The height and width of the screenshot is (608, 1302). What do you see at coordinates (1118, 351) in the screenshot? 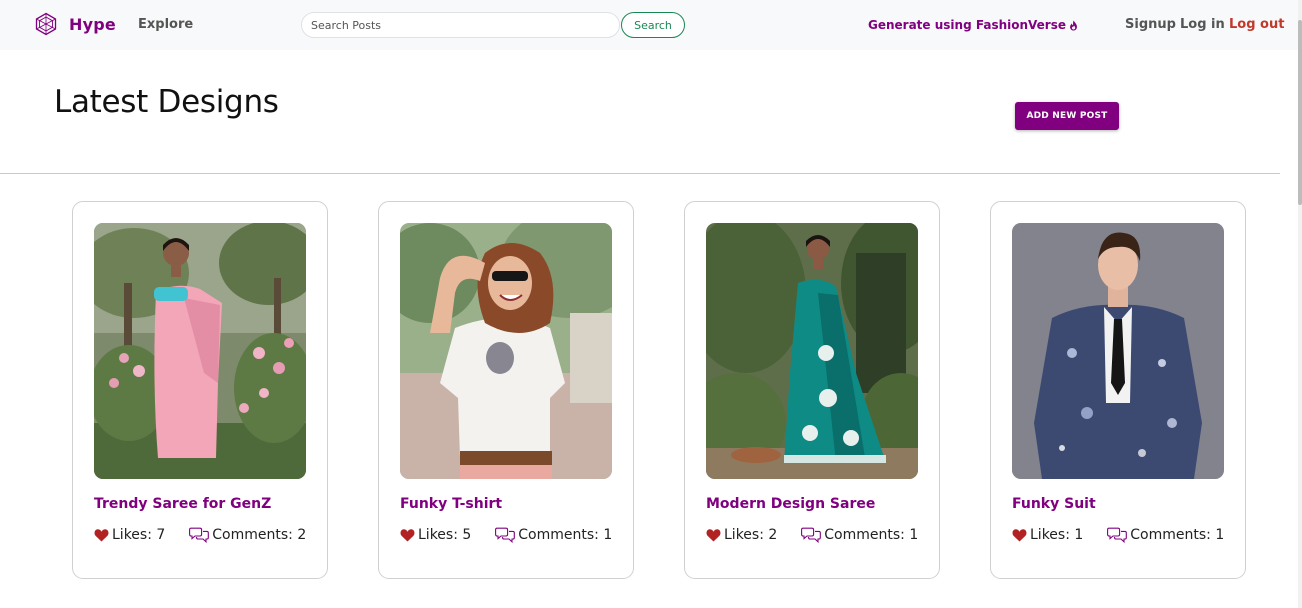
I see `post-image-galaxy-suit` at bounding box center [1118, 351].